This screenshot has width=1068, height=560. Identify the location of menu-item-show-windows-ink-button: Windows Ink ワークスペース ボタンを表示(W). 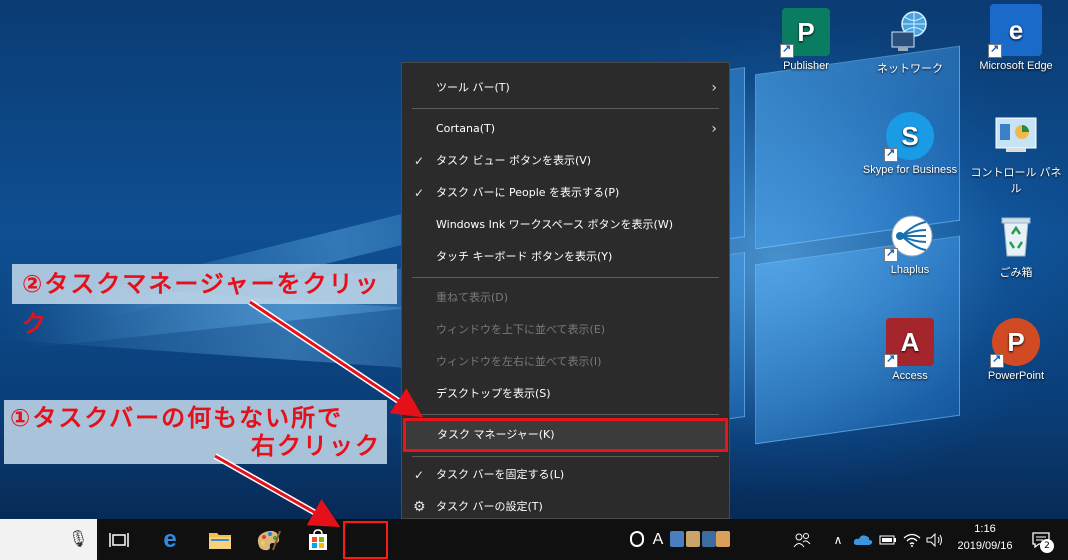
(565, 225).